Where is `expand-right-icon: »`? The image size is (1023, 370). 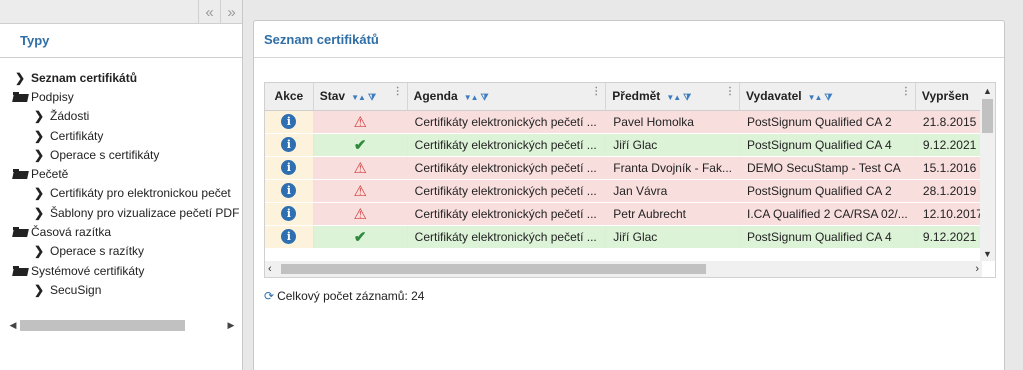
expand-right-icon: » is located at coordinates (231, 12).